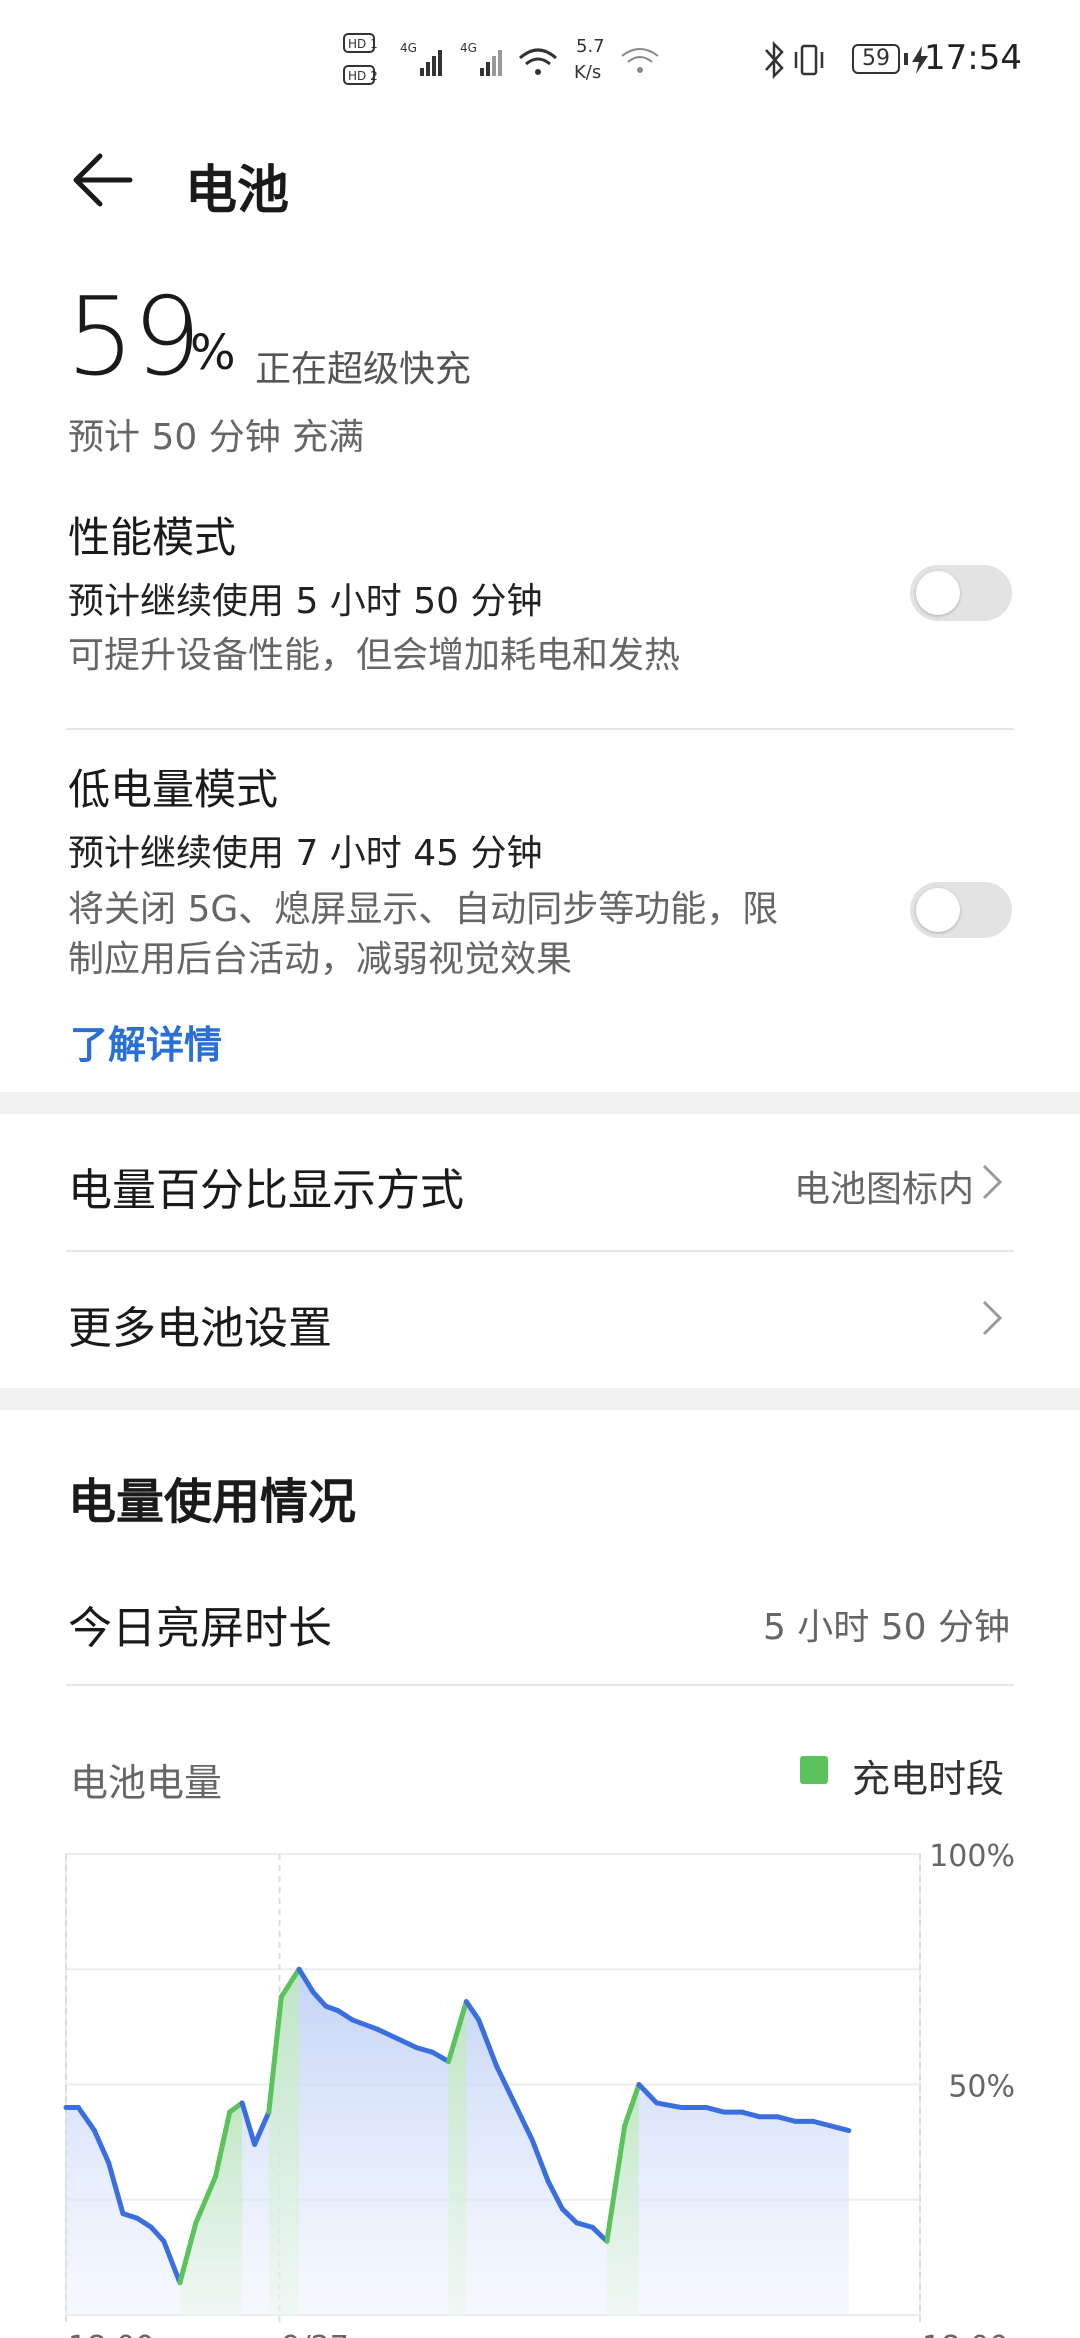 This screenshot has height=2338, width=1080. Describe the element at coordinates (212, 1502) in the screenshot. I see `usage-section-title: 电量使用情况` at that location.